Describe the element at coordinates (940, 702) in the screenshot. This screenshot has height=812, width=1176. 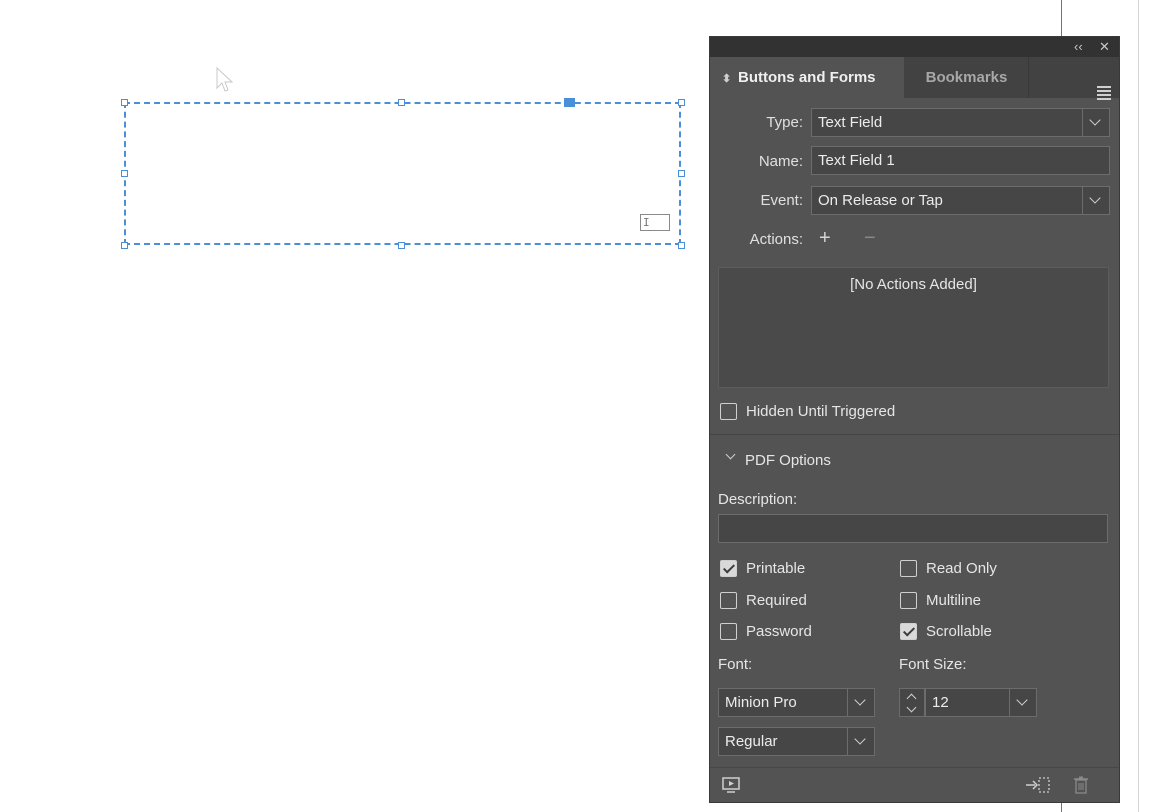
I see `font-size-value: 12` at that location.